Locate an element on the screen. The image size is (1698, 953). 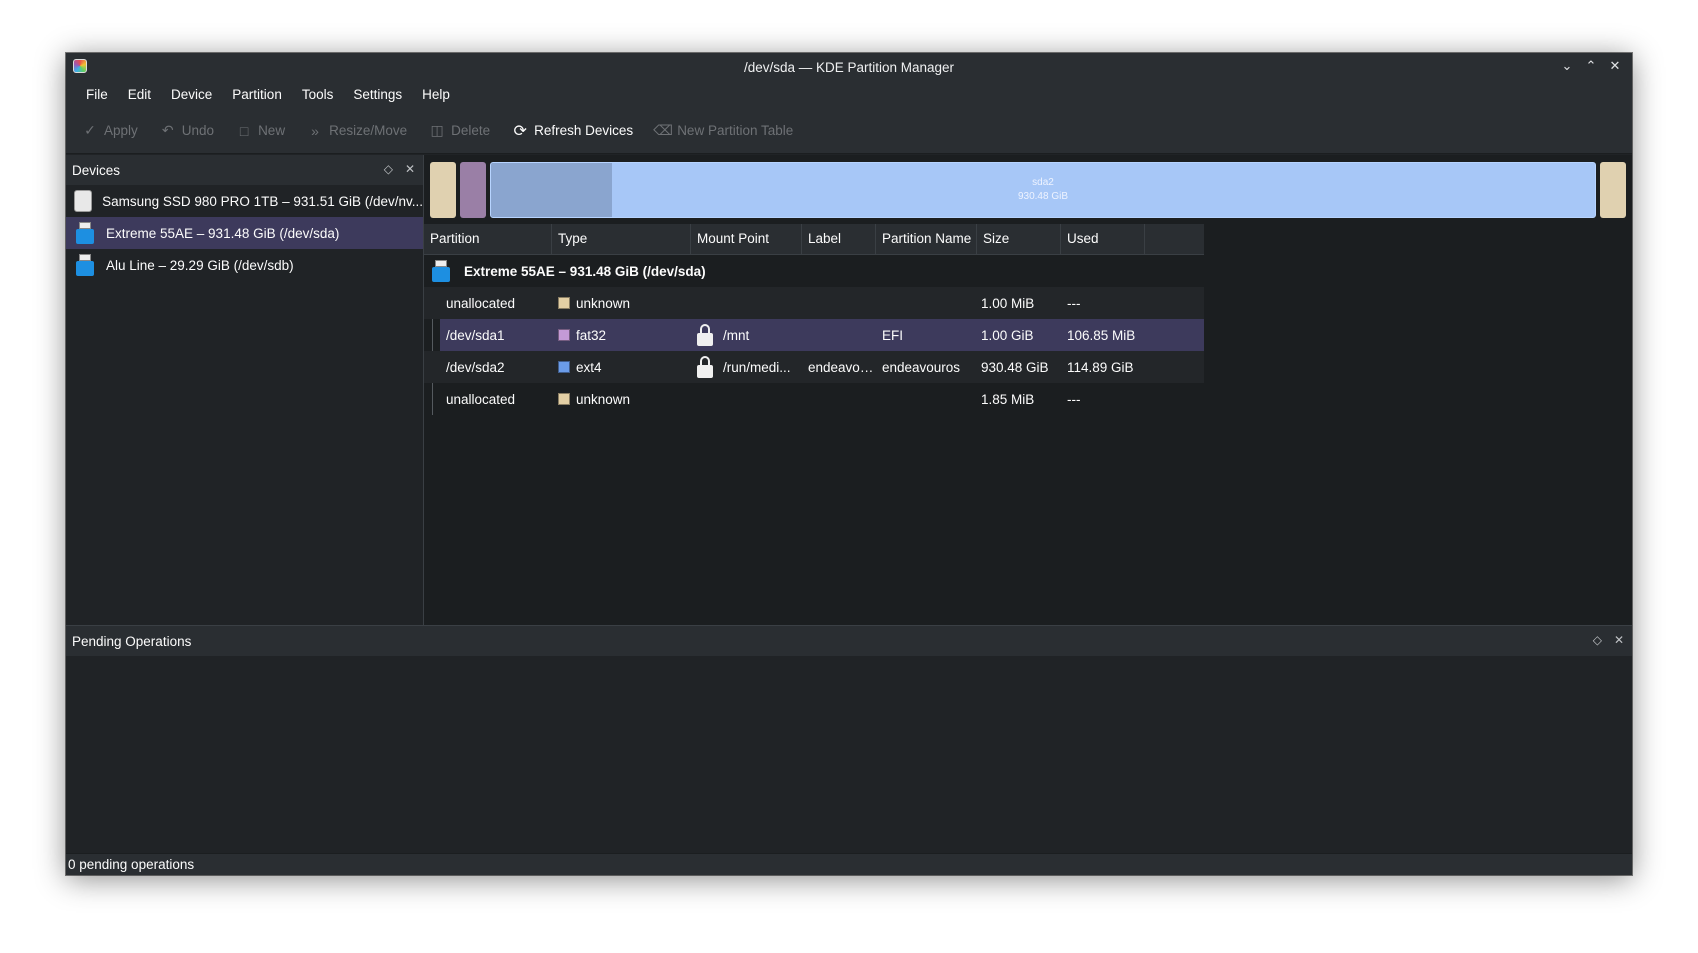
device-label: Alu Line – 29.29 GiB (/dev/sdb) is located at coordinates (200, 265).